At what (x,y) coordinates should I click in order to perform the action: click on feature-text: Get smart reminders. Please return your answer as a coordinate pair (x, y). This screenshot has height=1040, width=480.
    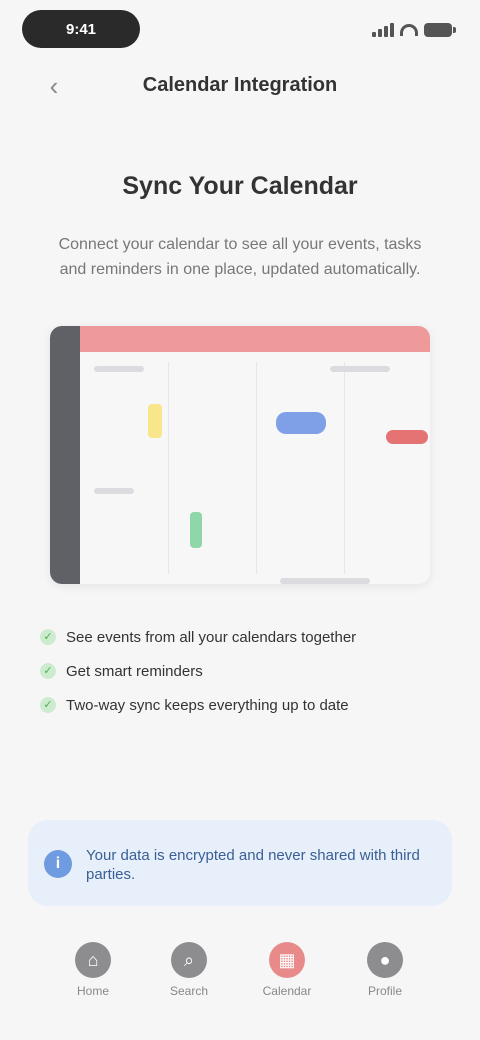
    Looking at the image, I should click on (134, 671).